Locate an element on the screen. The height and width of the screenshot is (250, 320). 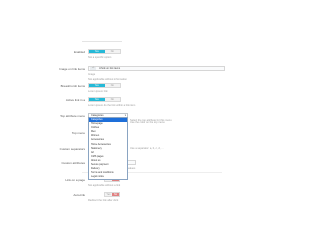
field-label: Top menu is located at coordinates (78, 133).